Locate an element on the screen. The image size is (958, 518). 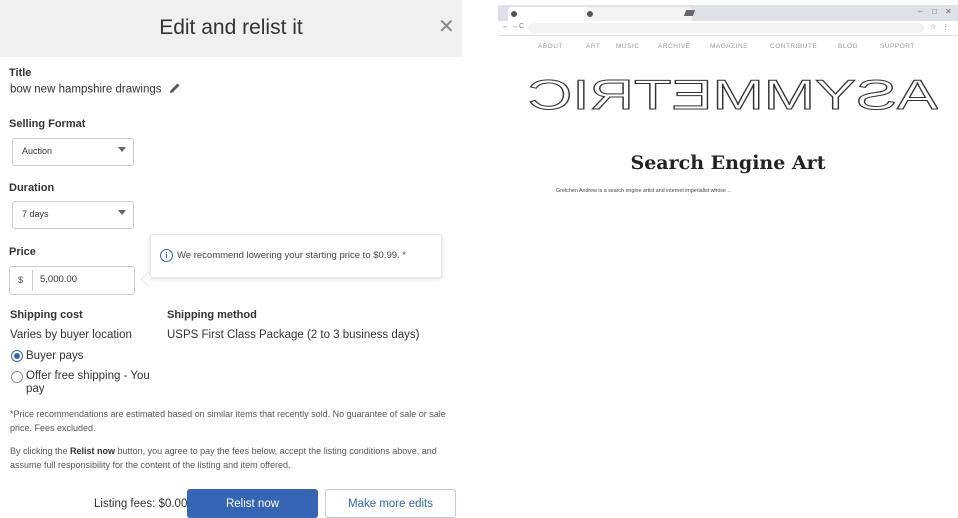
duration-label: Duration is located at coordinates (32, 188).